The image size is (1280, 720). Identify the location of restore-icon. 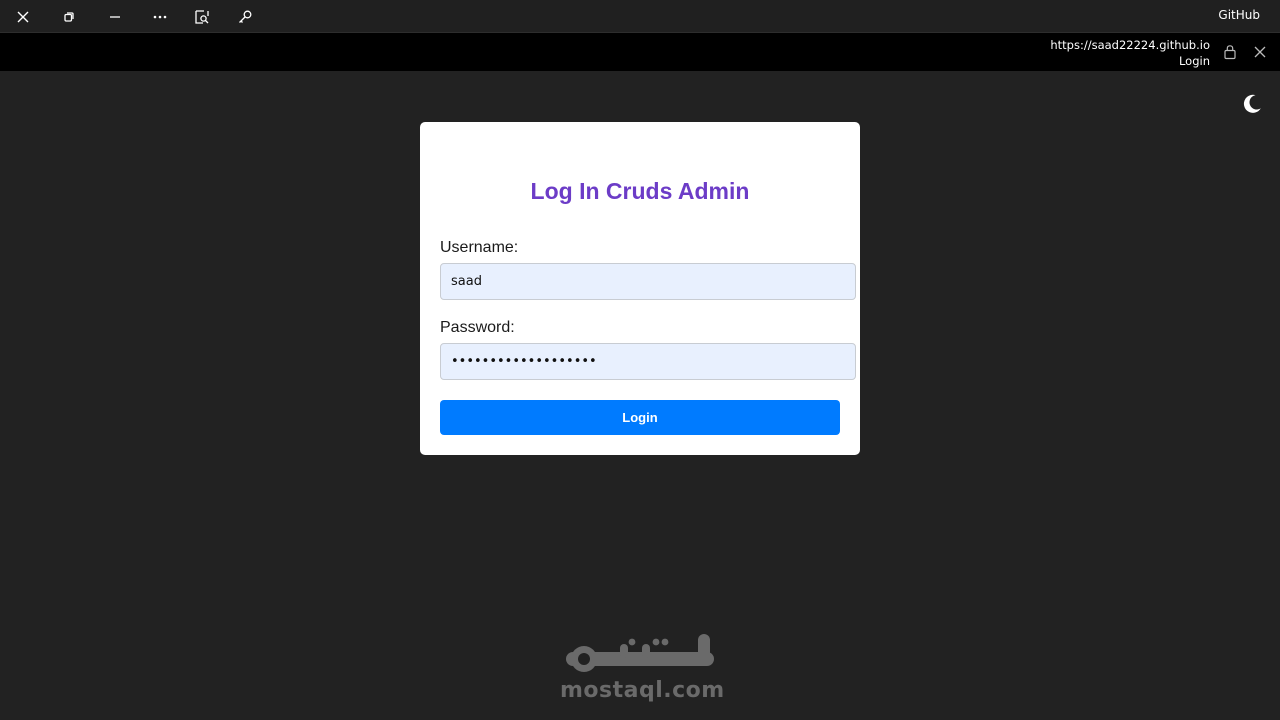
(69, 17).